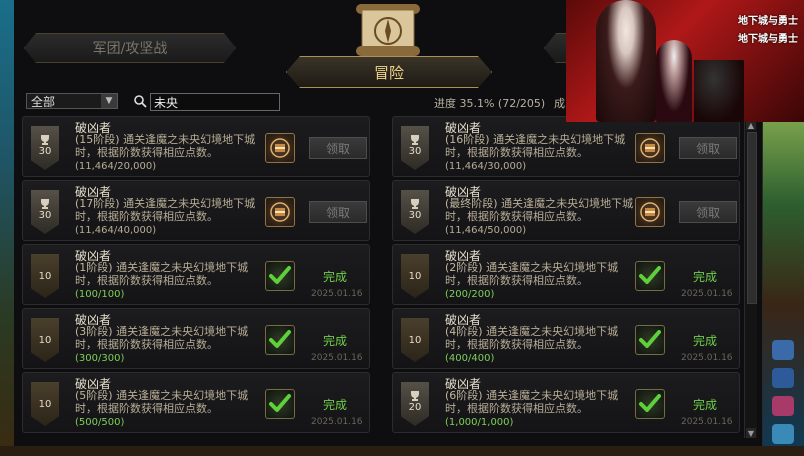 This screenshot has width=804, height=456. What do you see at coordinates (467, 139) in the screenshot?
I see `achievement-stage: (16阶段)` at bounding box center [467, 139].